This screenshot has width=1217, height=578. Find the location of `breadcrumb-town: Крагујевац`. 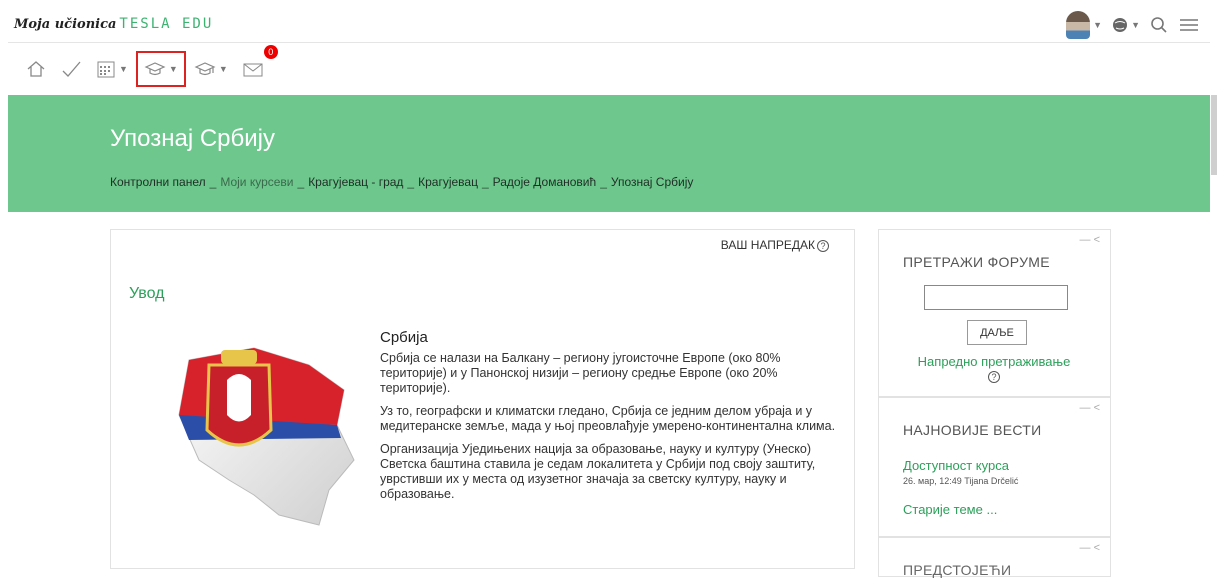

breadcrumb-town: Крагујевац is located at coordinates (448, 182).